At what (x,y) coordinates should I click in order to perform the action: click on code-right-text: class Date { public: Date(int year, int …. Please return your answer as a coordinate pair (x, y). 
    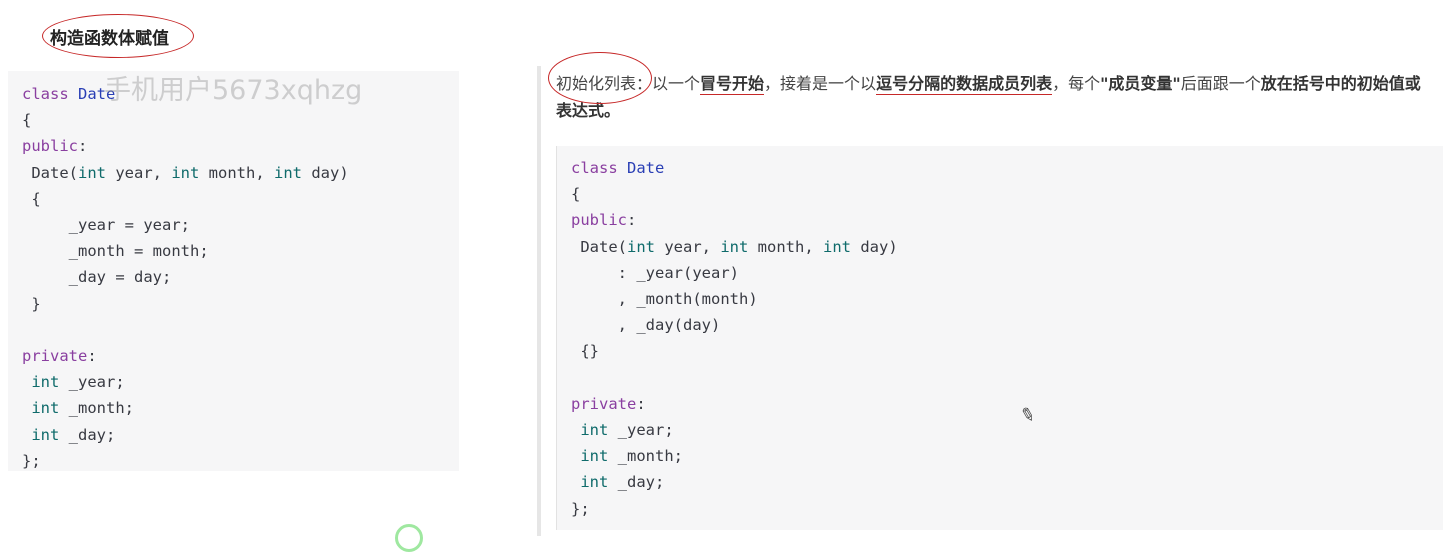
    Looking at the image, I should click on (734, 338).